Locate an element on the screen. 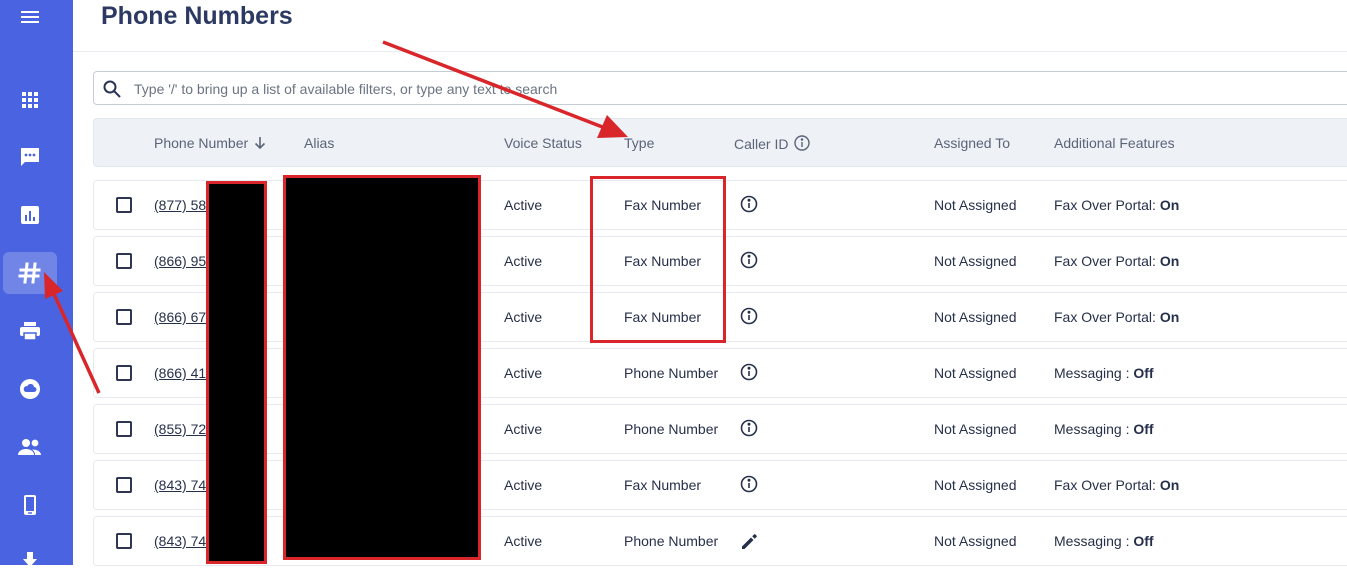 The width and height of the screenshot is (1347, 582). printer-icon is located at coordinates (30, 331).